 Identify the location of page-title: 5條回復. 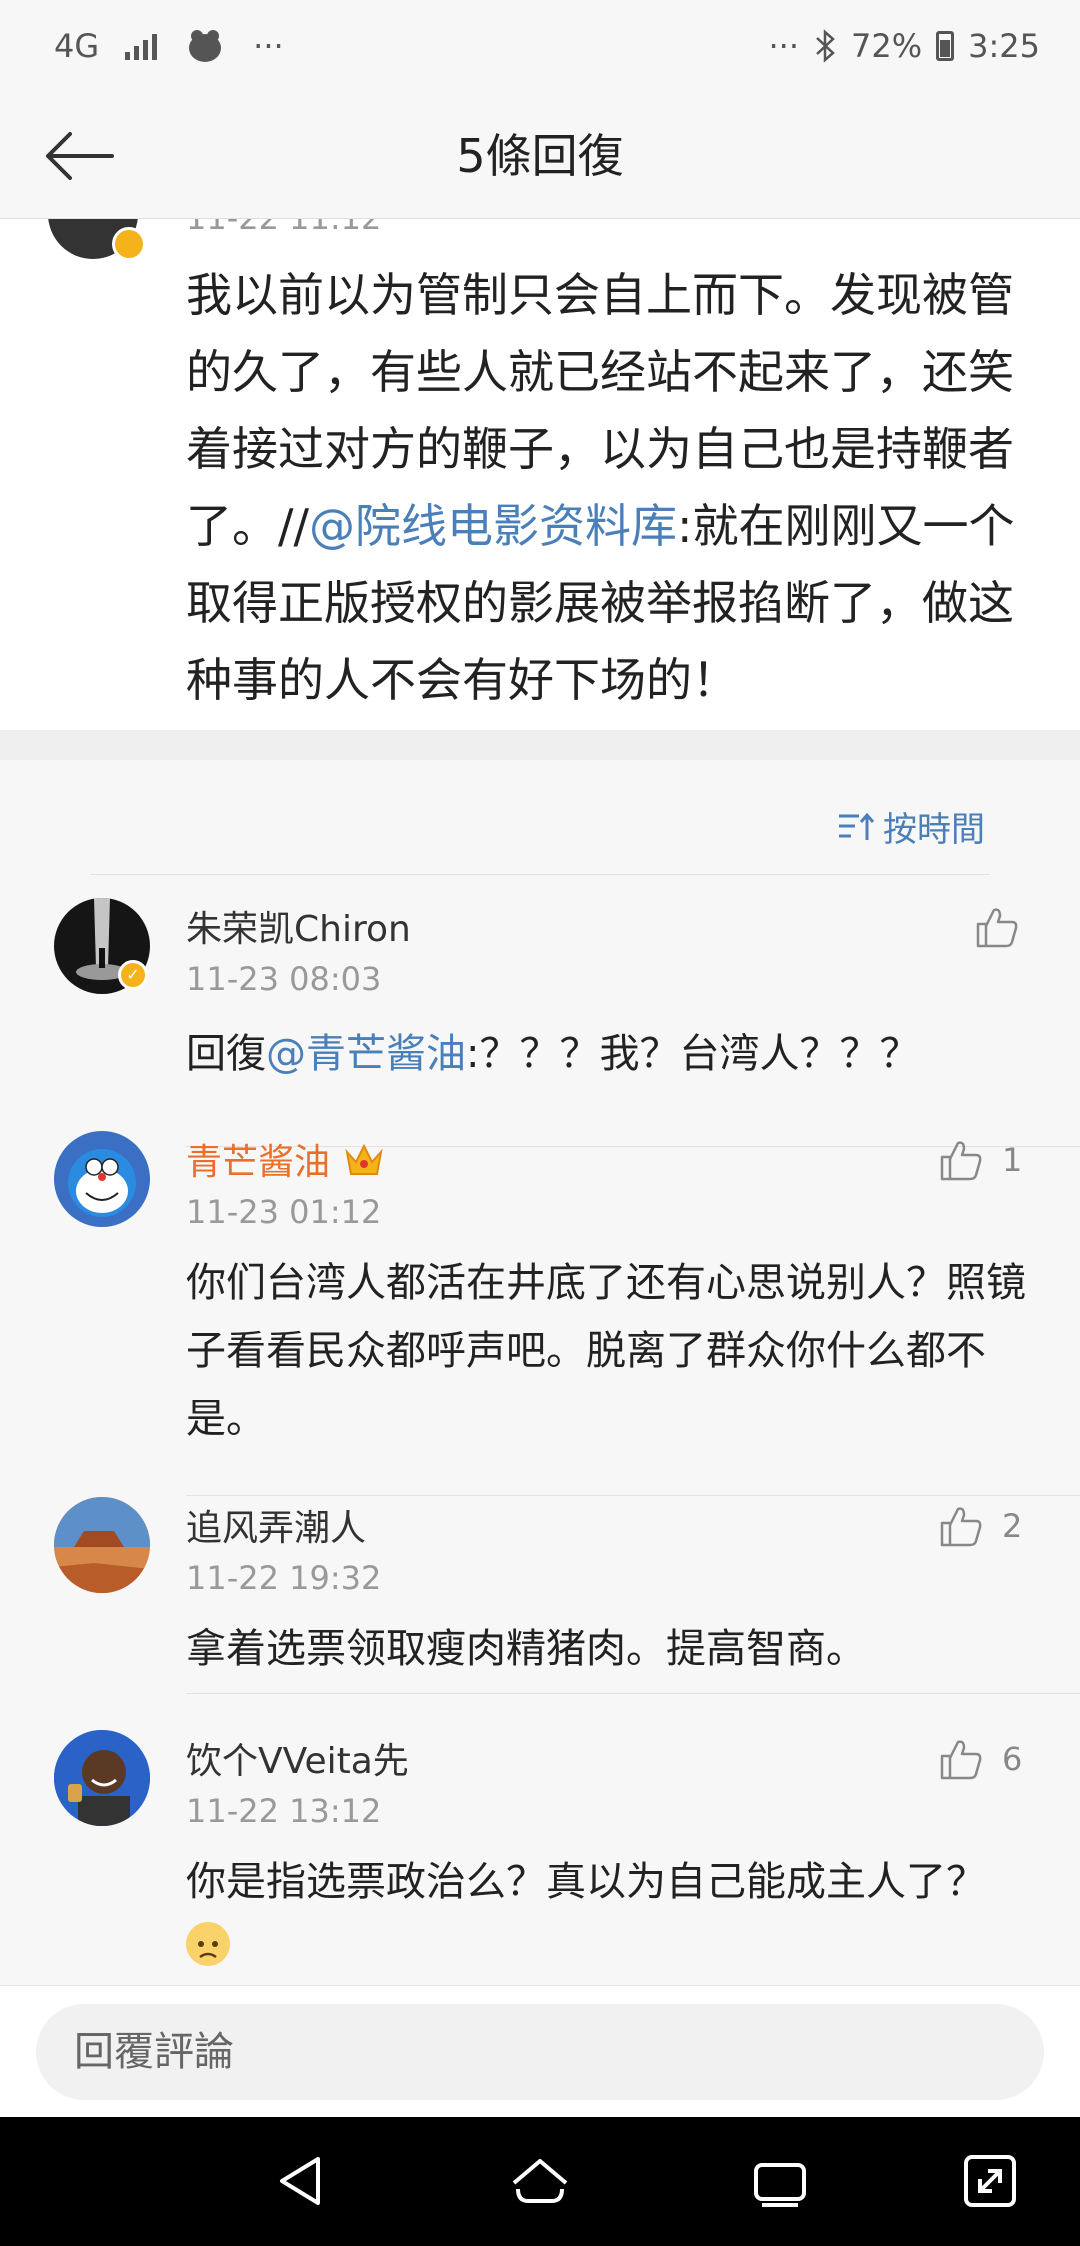
(540, 156).